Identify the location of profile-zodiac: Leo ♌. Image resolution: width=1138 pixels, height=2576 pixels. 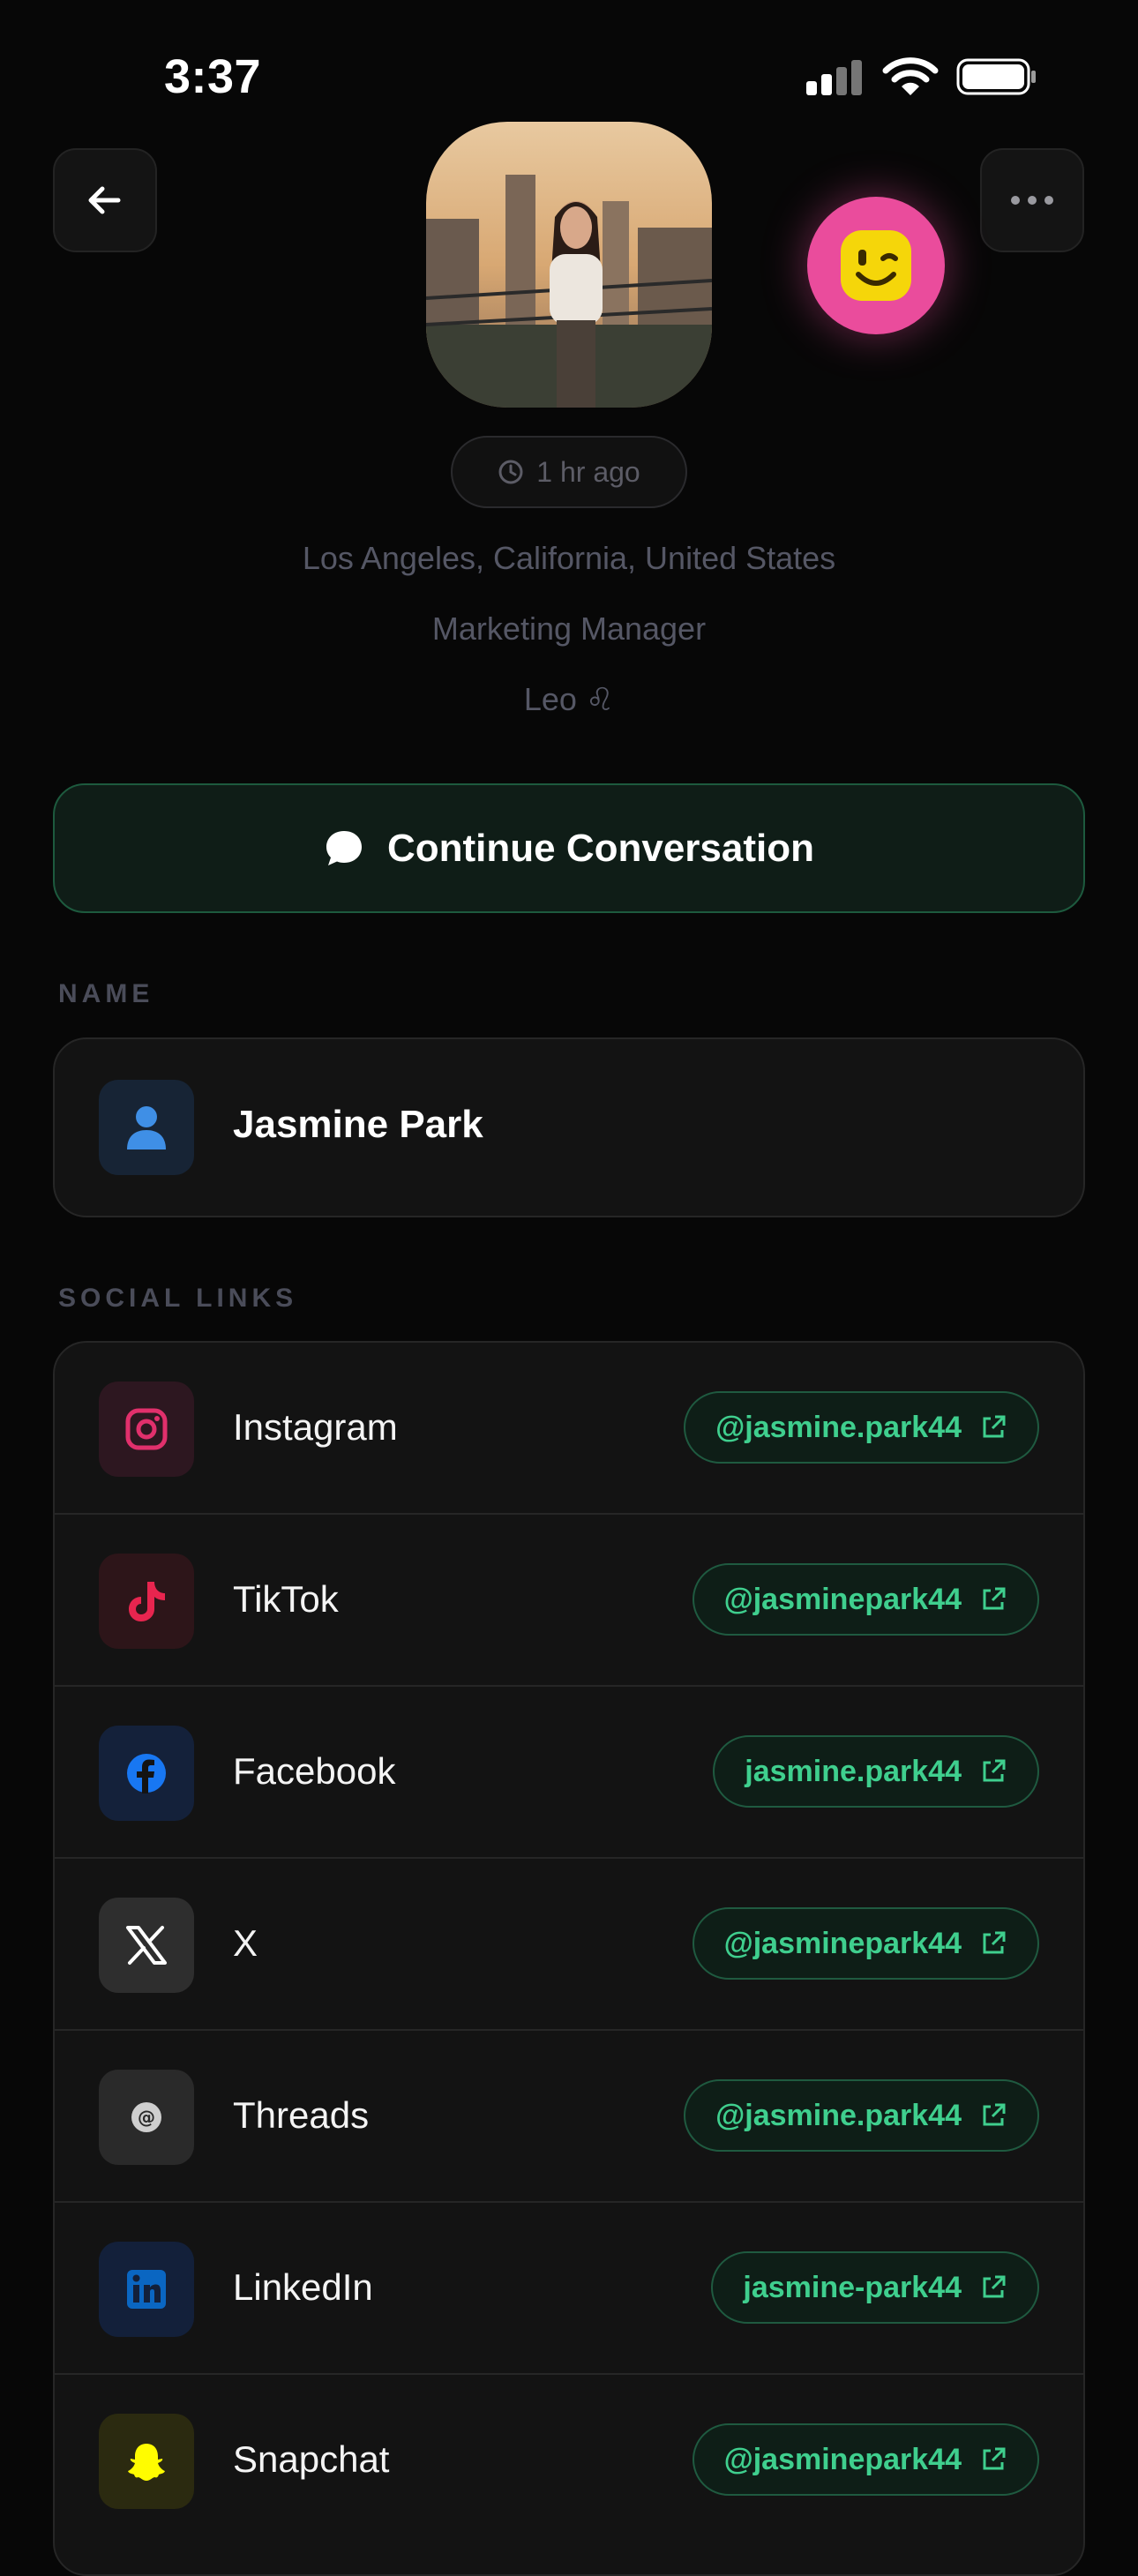
(569, 699).